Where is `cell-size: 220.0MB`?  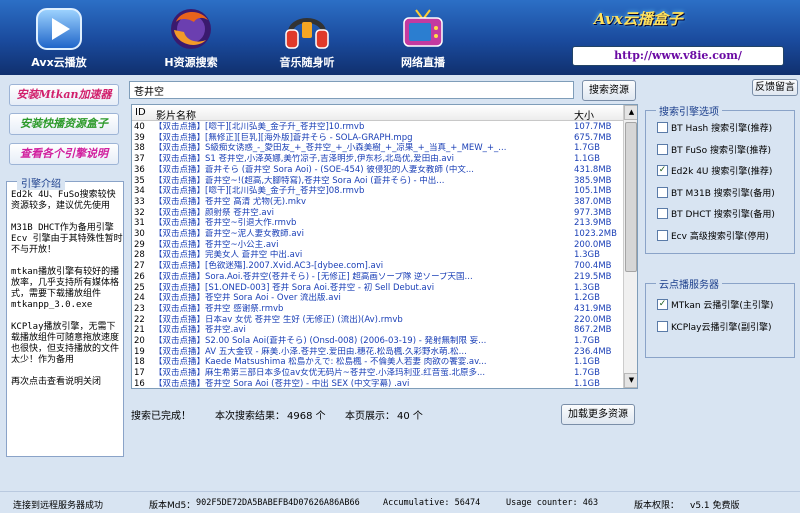
cell-size: 220.0MB is located at coordinates (593, 319).